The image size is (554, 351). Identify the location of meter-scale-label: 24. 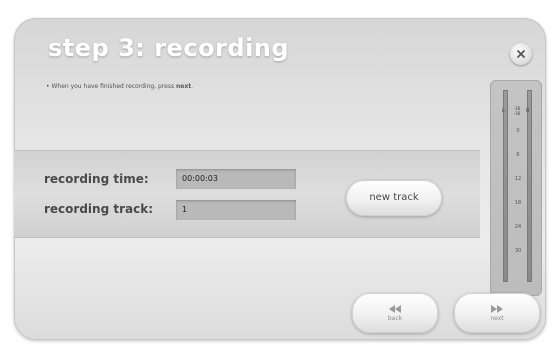
(518, 227).